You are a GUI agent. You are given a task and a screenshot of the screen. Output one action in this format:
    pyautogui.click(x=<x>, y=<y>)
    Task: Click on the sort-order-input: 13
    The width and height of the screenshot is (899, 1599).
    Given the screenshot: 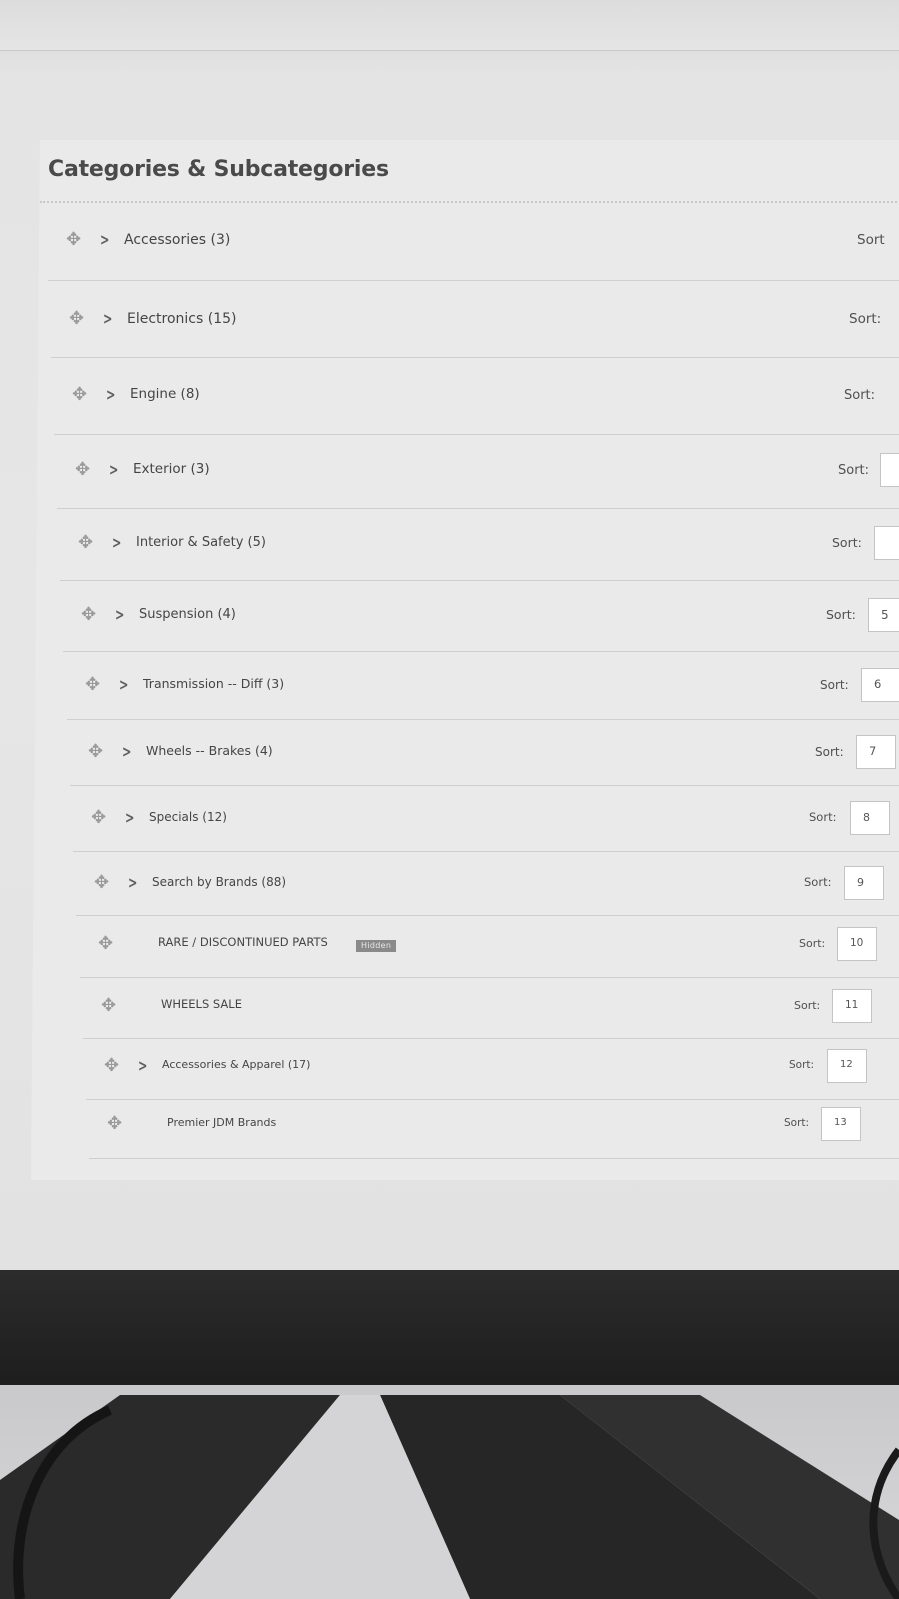 What is the action you would take?
    pyautogui.click(x=841, y=1124)
    